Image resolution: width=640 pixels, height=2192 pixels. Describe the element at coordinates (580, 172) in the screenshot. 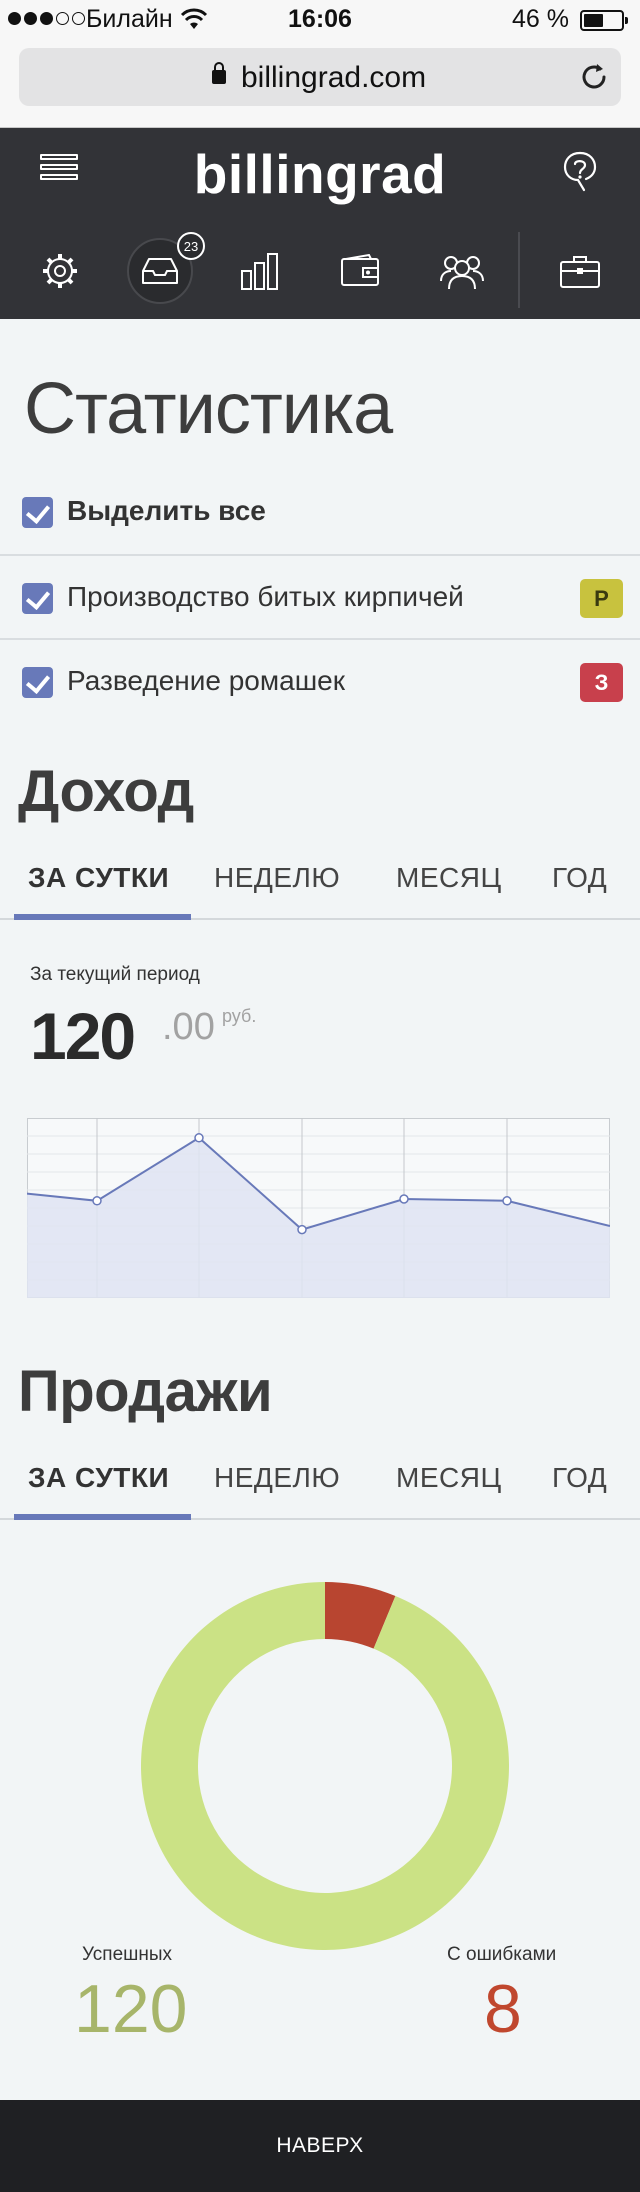

I see `help-icon` at that location.